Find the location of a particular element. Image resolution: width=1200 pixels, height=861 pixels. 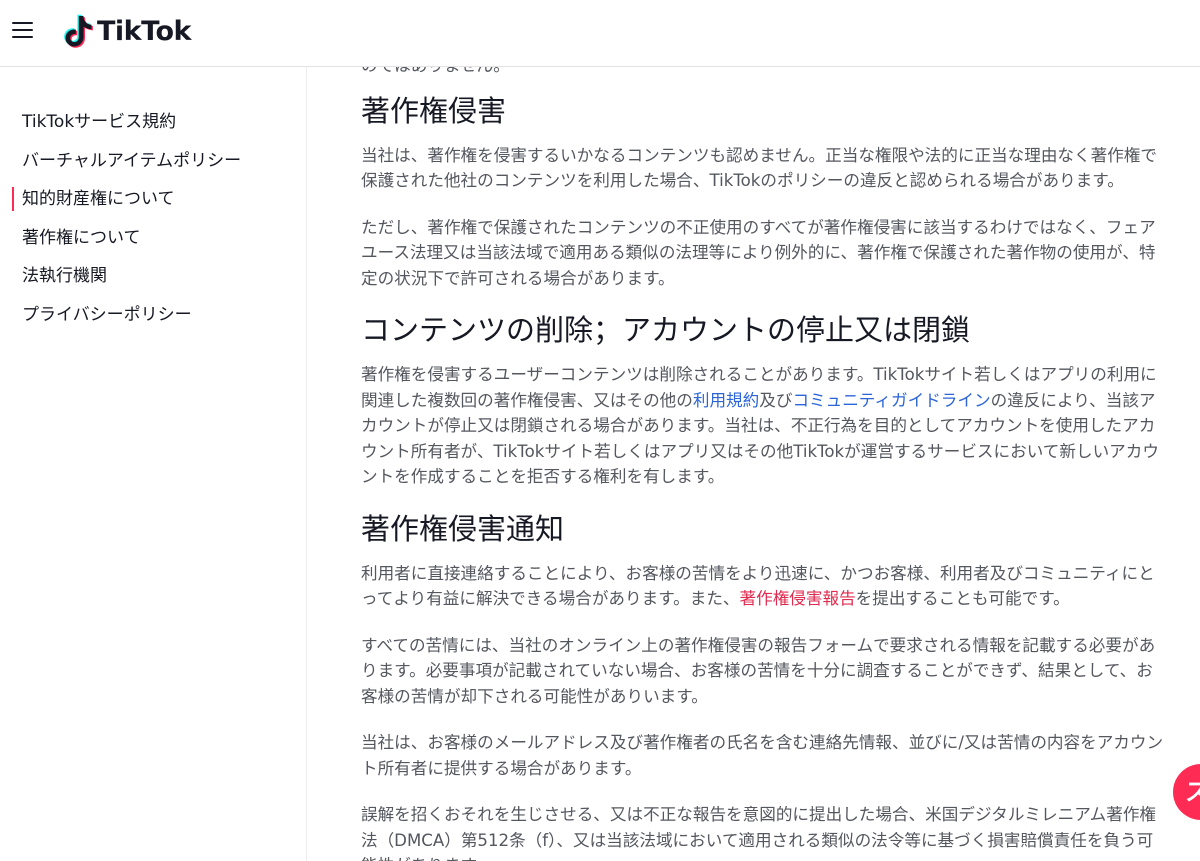

copyright-report-link: 著作権侵害報告 is located at coordinates (798, 598).